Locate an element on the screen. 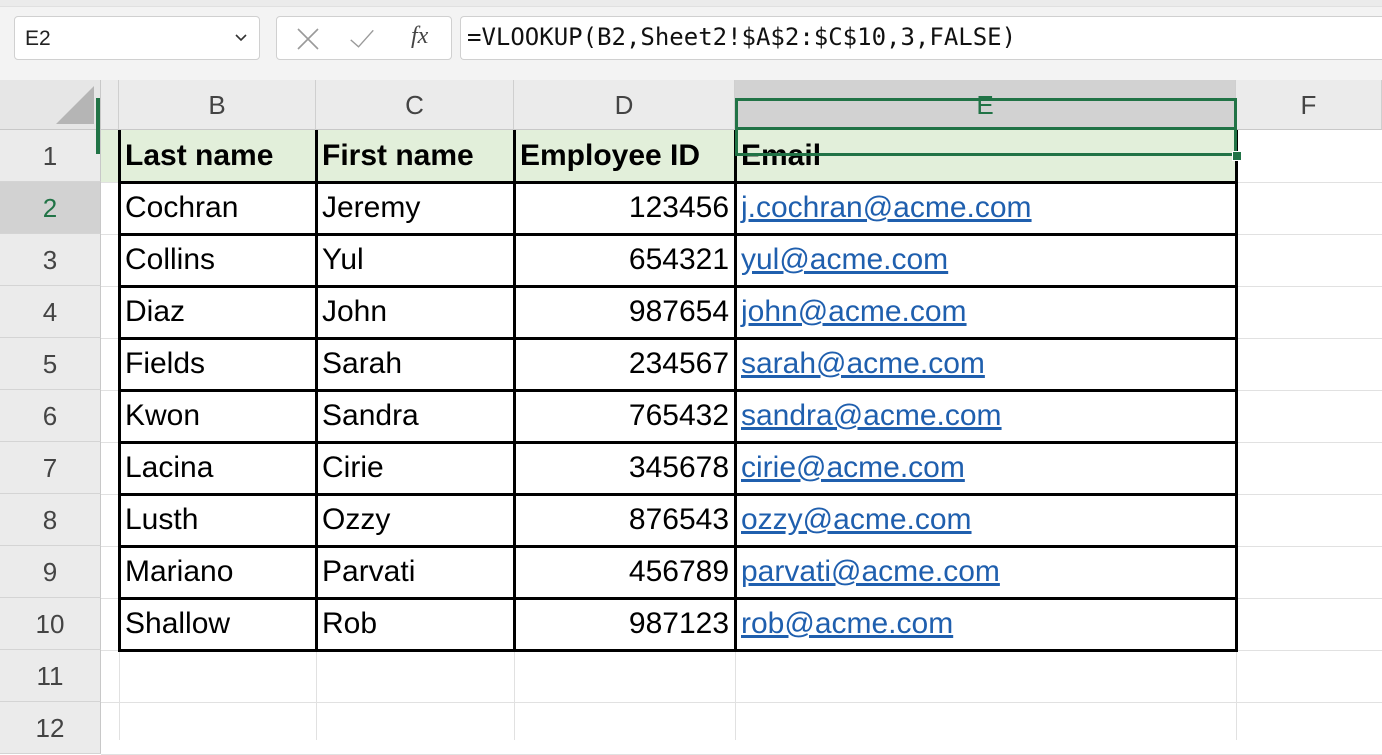  table-cell: Collins is located at coordinates (217, 260).